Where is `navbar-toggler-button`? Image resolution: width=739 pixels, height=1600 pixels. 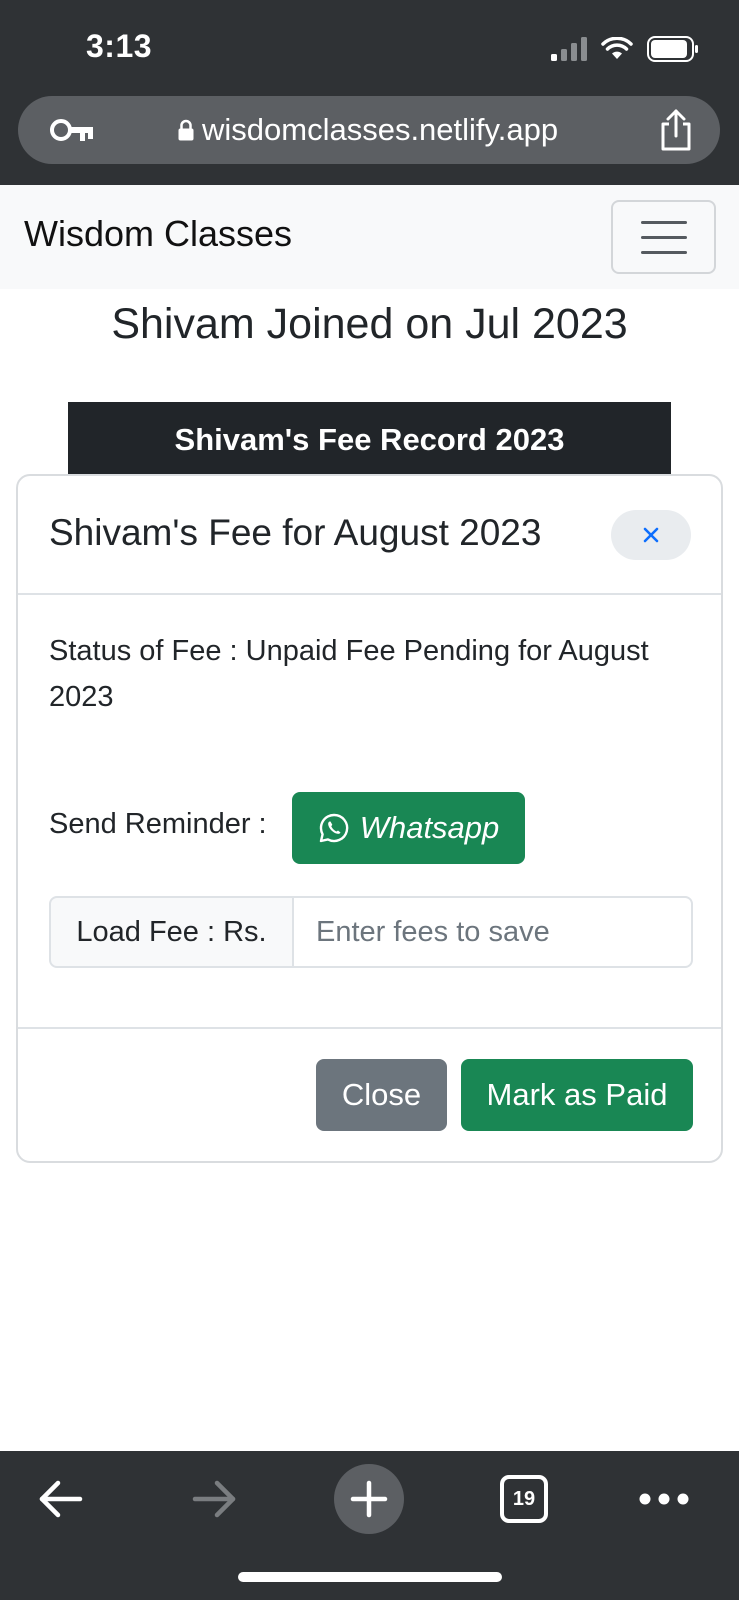
navbar-toggler-button is located at coordinates (663, 237).